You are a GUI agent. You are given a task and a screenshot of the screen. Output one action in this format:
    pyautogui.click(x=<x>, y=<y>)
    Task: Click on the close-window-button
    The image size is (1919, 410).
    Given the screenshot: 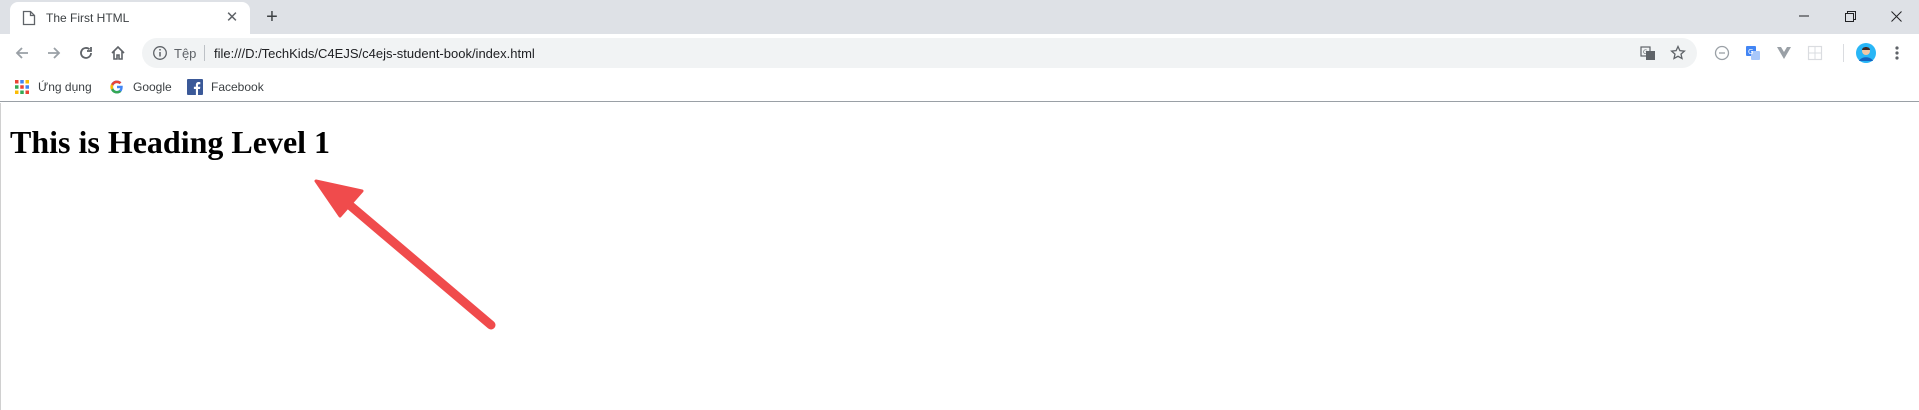 What is the action you would take?
    pyautogui.click(x=1896, y=16)
    